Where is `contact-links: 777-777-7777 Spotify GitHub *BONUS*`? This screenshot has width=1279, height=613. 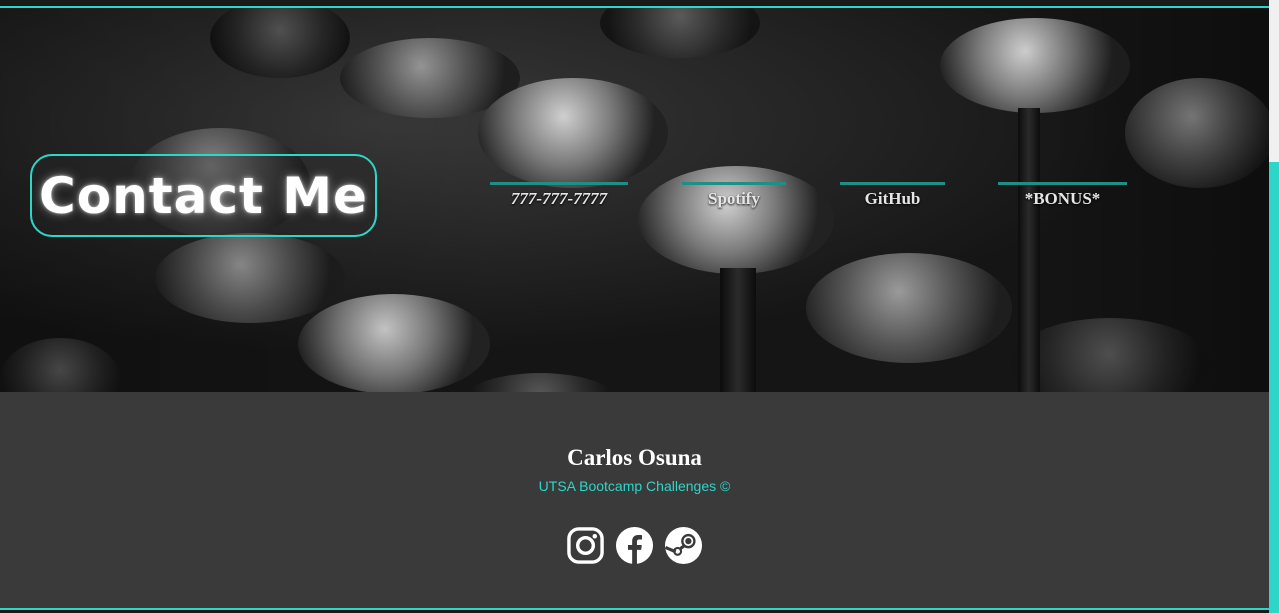 contact-links: 777-777-7777 Spotify GitHub *BONUS* is located at coordinates (634, 202).